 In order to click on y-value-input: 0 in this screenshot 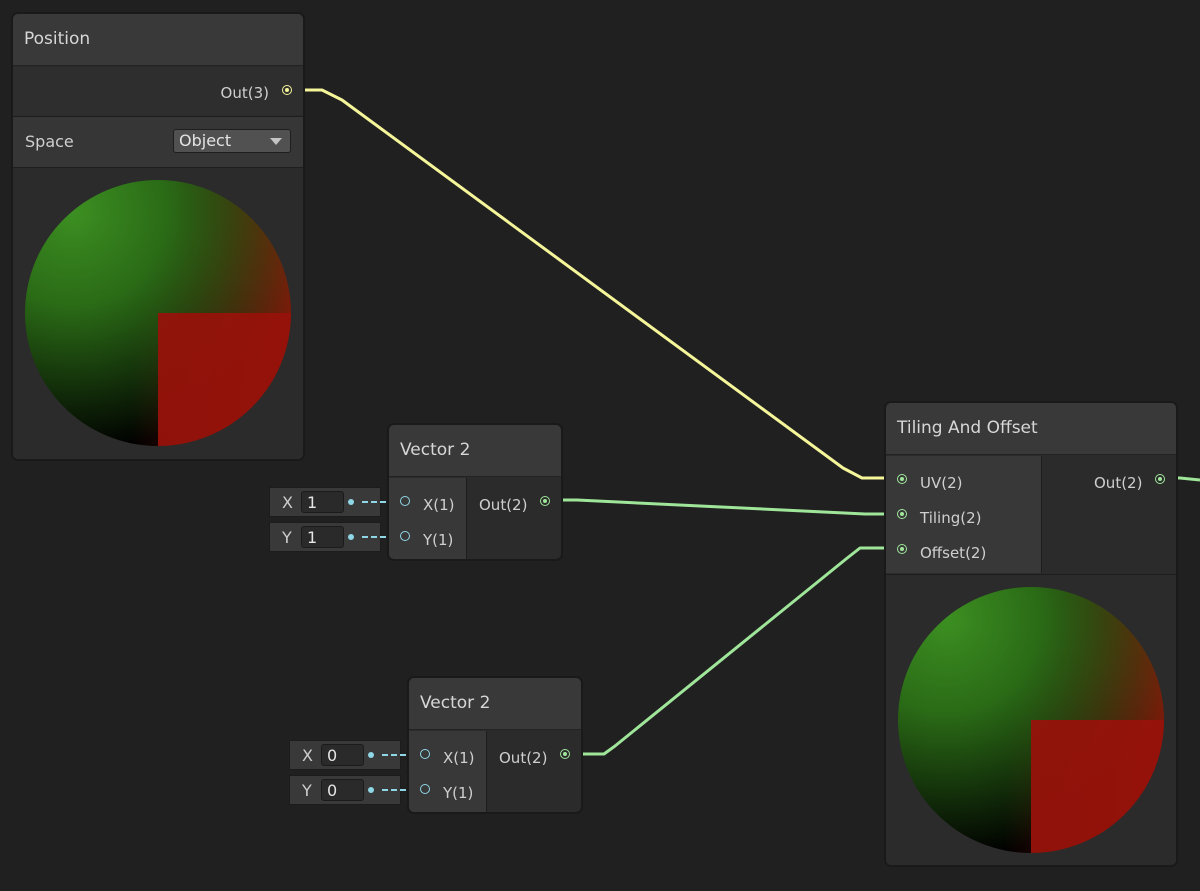, I will do `click(342, 790)`.